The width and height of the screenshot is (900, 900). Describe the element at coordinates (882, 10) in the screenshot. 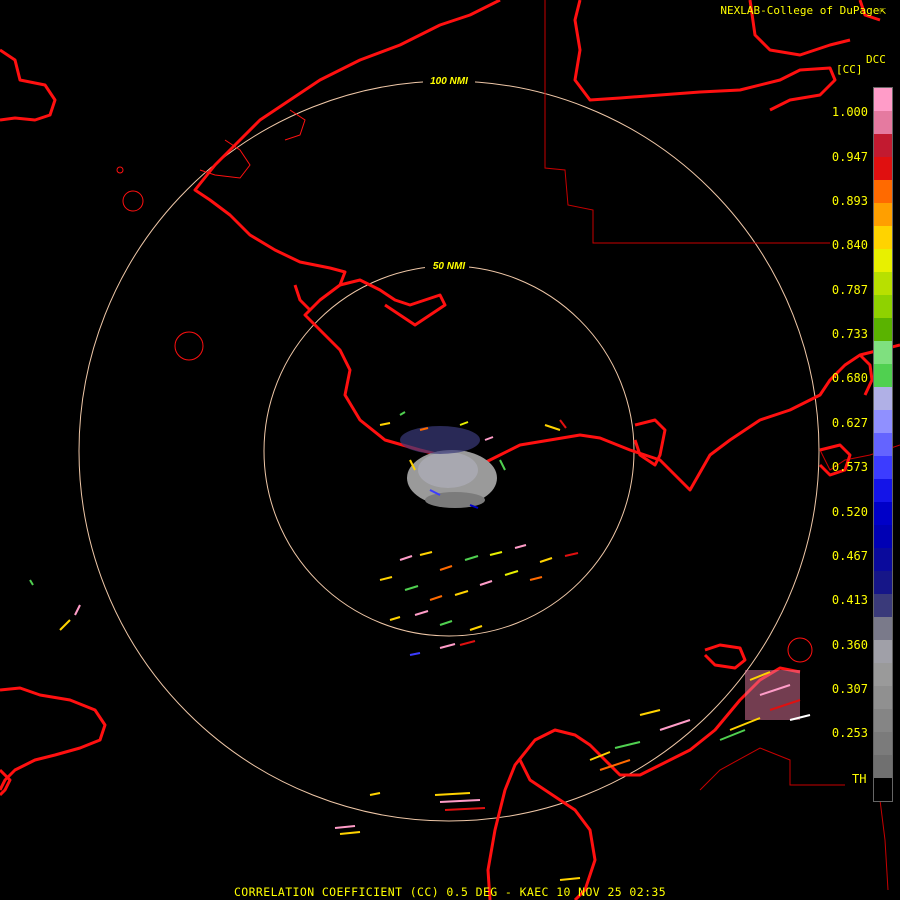

I see `credit-mark-icon: ⇱` at that location.